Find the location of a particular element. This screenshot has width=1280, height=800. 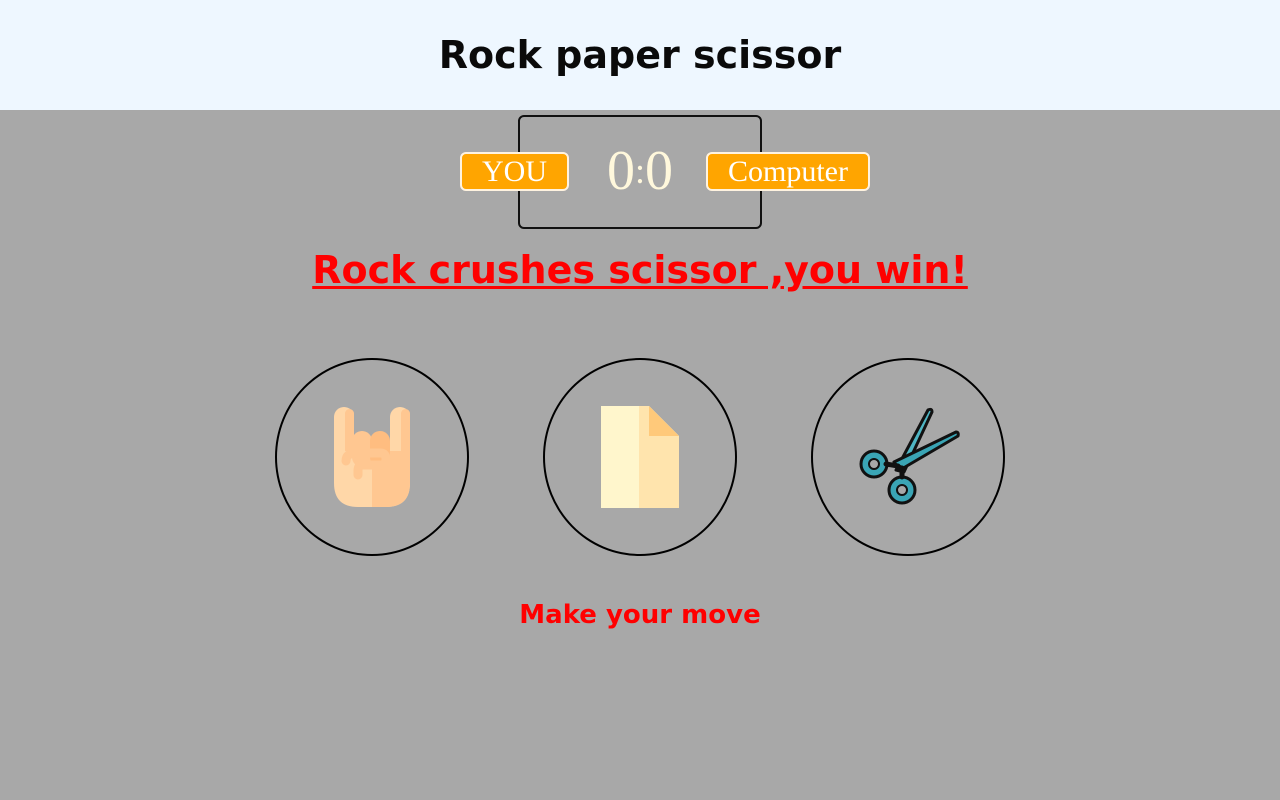

user-score: 0 is located at coordinates (620, 171).